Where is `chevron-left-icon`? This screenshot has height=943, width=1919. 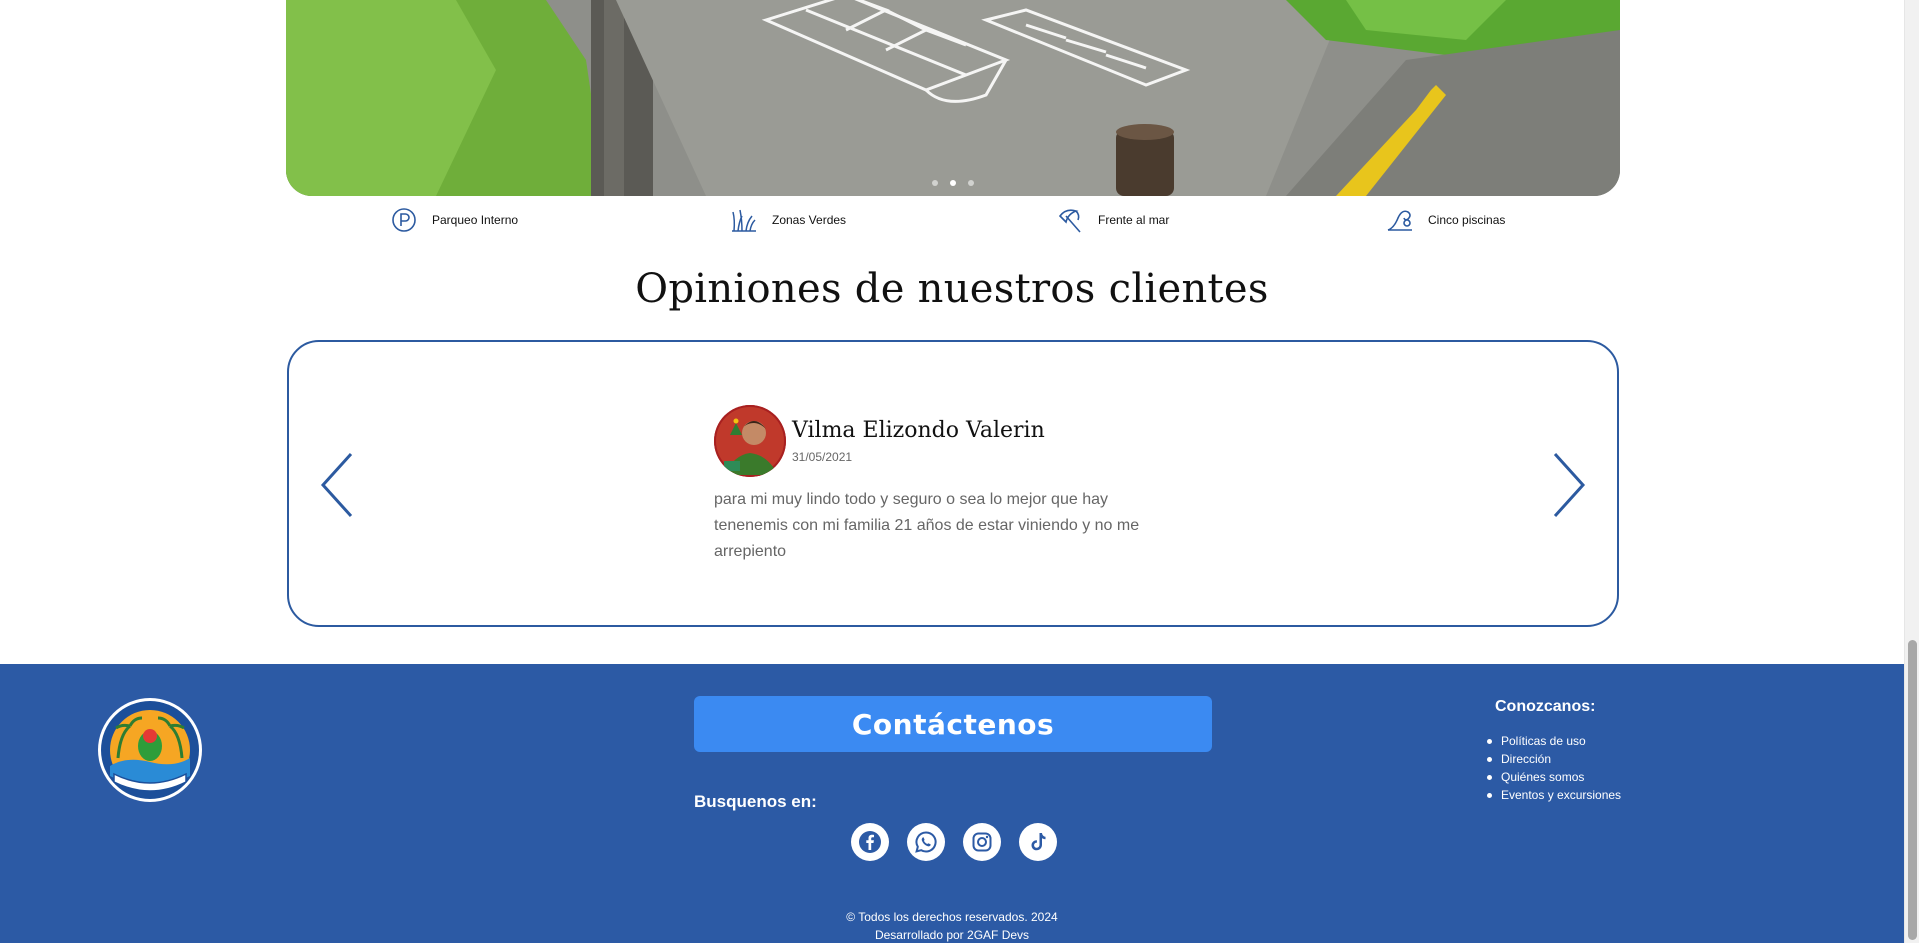 chevron-left-icon is located at coordinates (336, 485).